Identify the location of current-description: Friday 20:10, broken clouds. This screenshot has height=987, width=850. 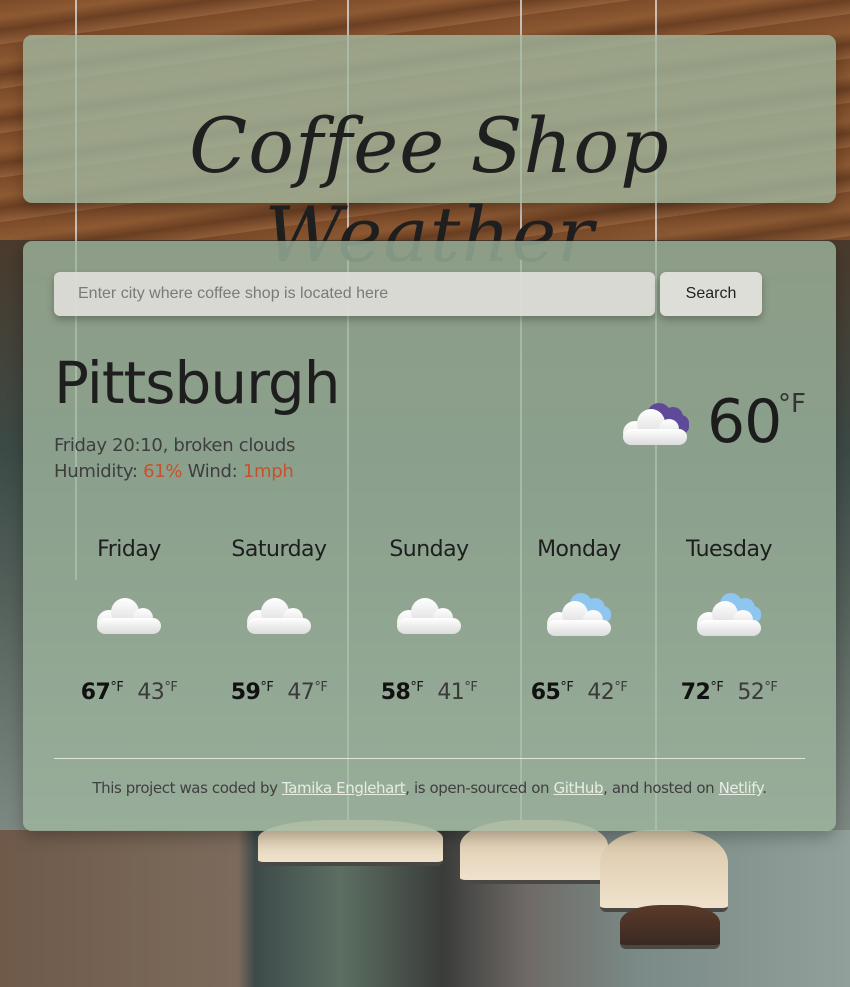
(174, 445).